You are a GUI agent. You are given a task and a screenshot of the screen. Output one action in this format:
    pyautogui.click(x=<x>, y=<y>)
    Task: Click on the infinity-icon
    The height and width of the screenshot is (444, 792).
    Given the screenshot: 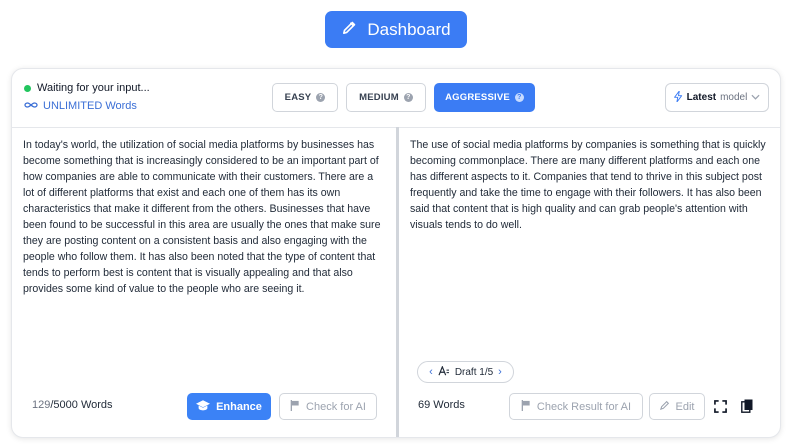 What is the action you would take?
    pyautogui.click(x=31, y=106)
    